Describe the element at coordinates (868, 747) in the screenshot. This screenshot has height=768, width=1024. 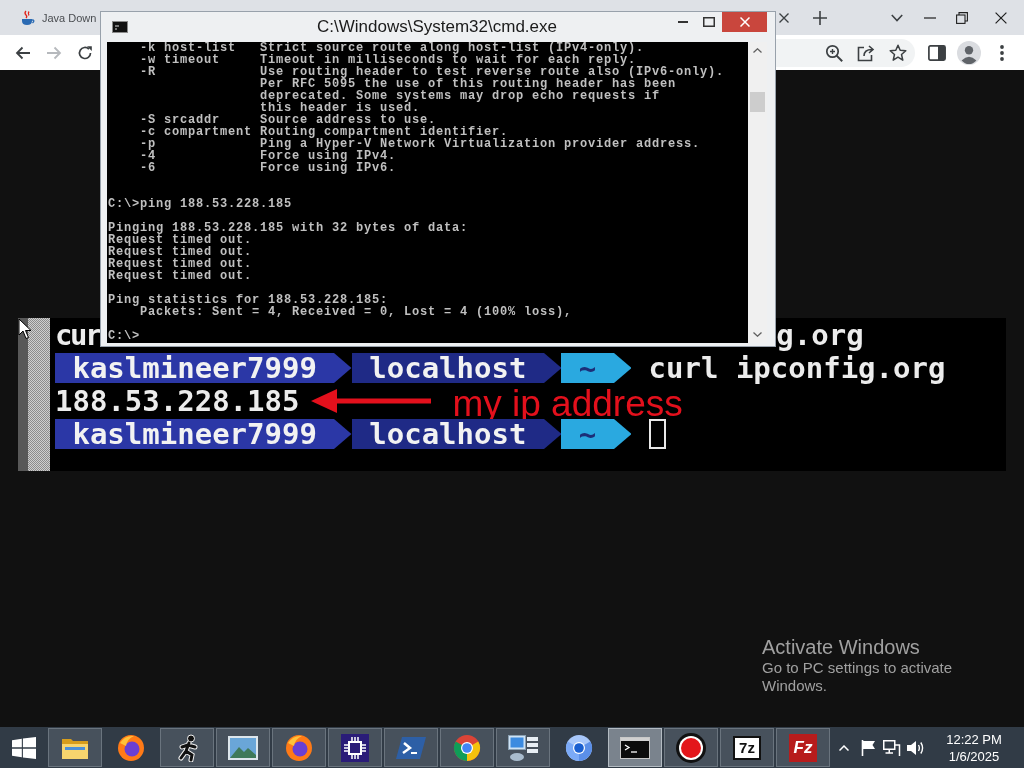
I see `flag-icon` at that location.